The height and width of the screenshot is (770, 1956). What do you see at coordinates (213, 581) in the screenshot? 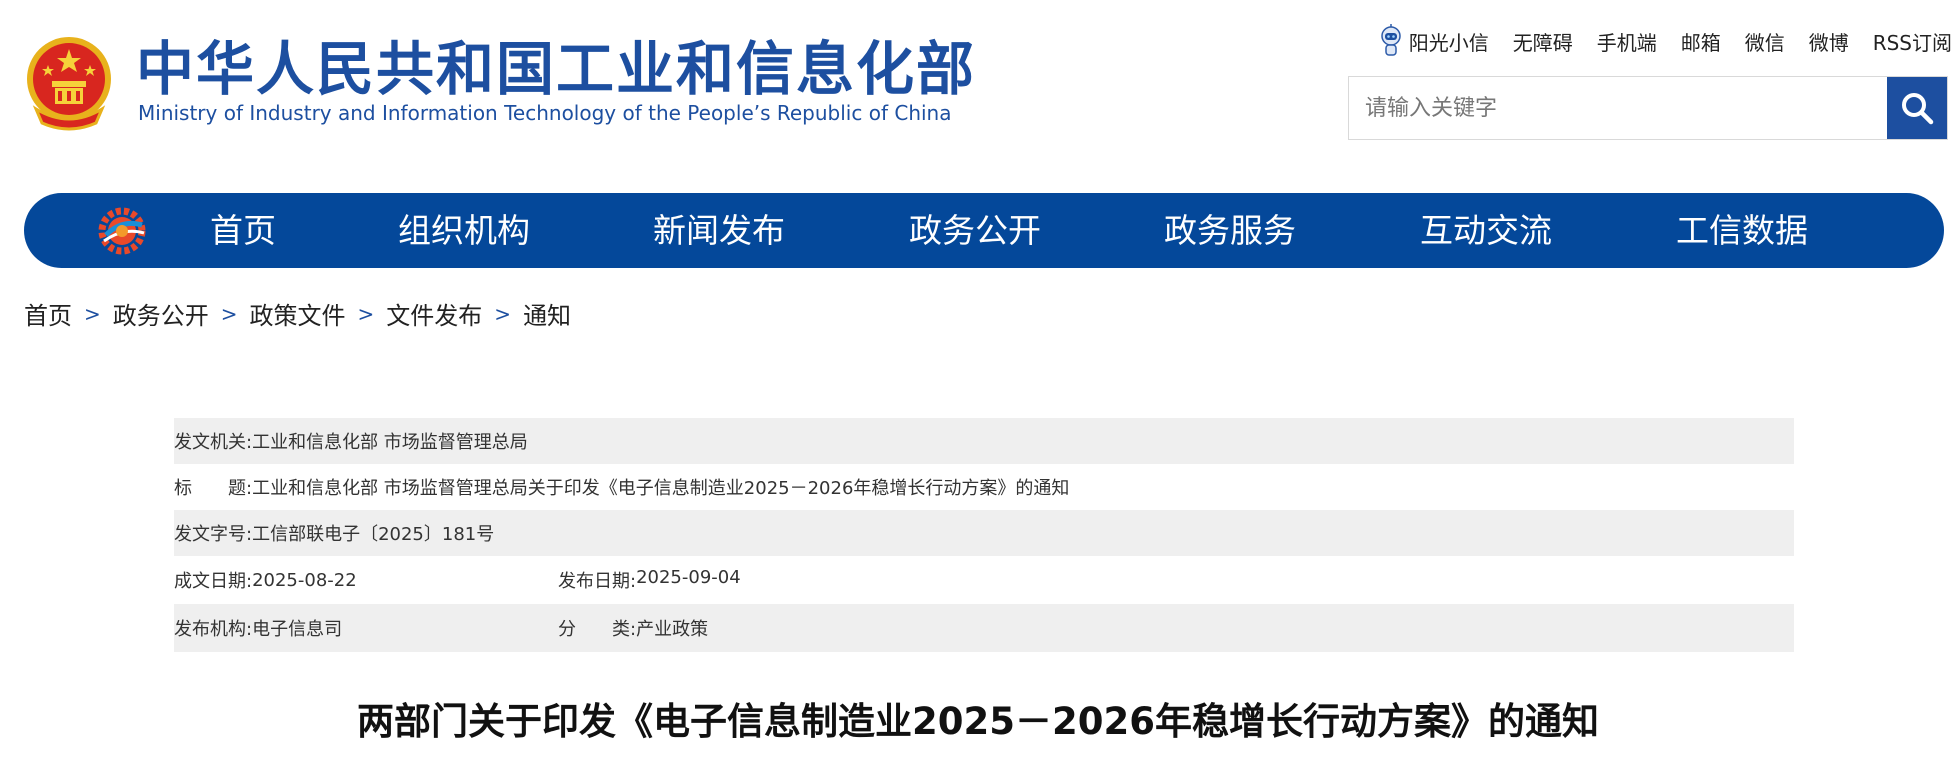
I see `info-label: 成文日期:` at bounding box center [213, 581].